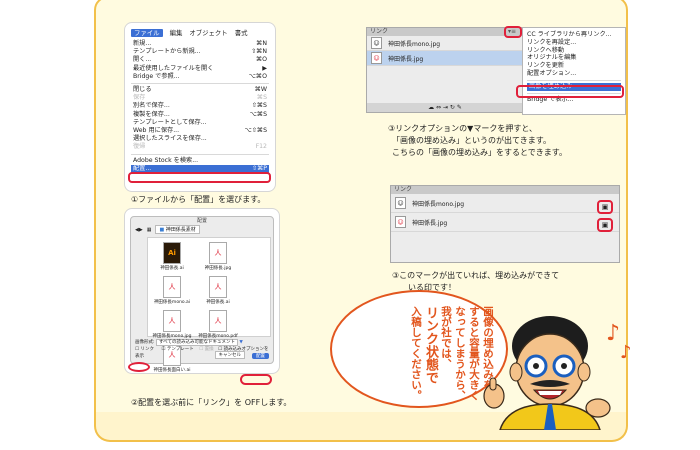  I want to click on menu-item-shortcut: ⌘N, so click(261, 43).